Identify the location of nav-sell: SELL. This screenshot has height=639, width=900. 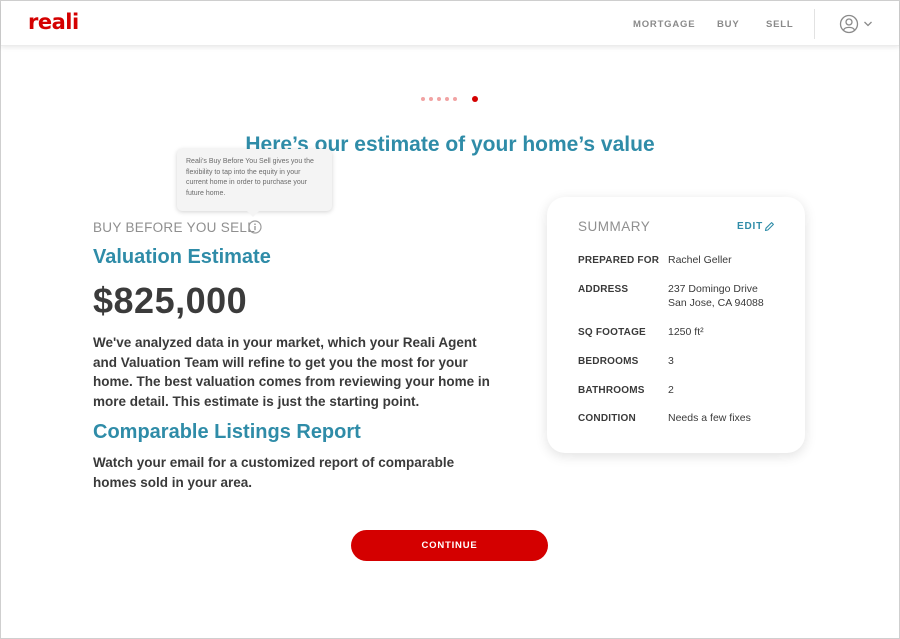
(779, 24).